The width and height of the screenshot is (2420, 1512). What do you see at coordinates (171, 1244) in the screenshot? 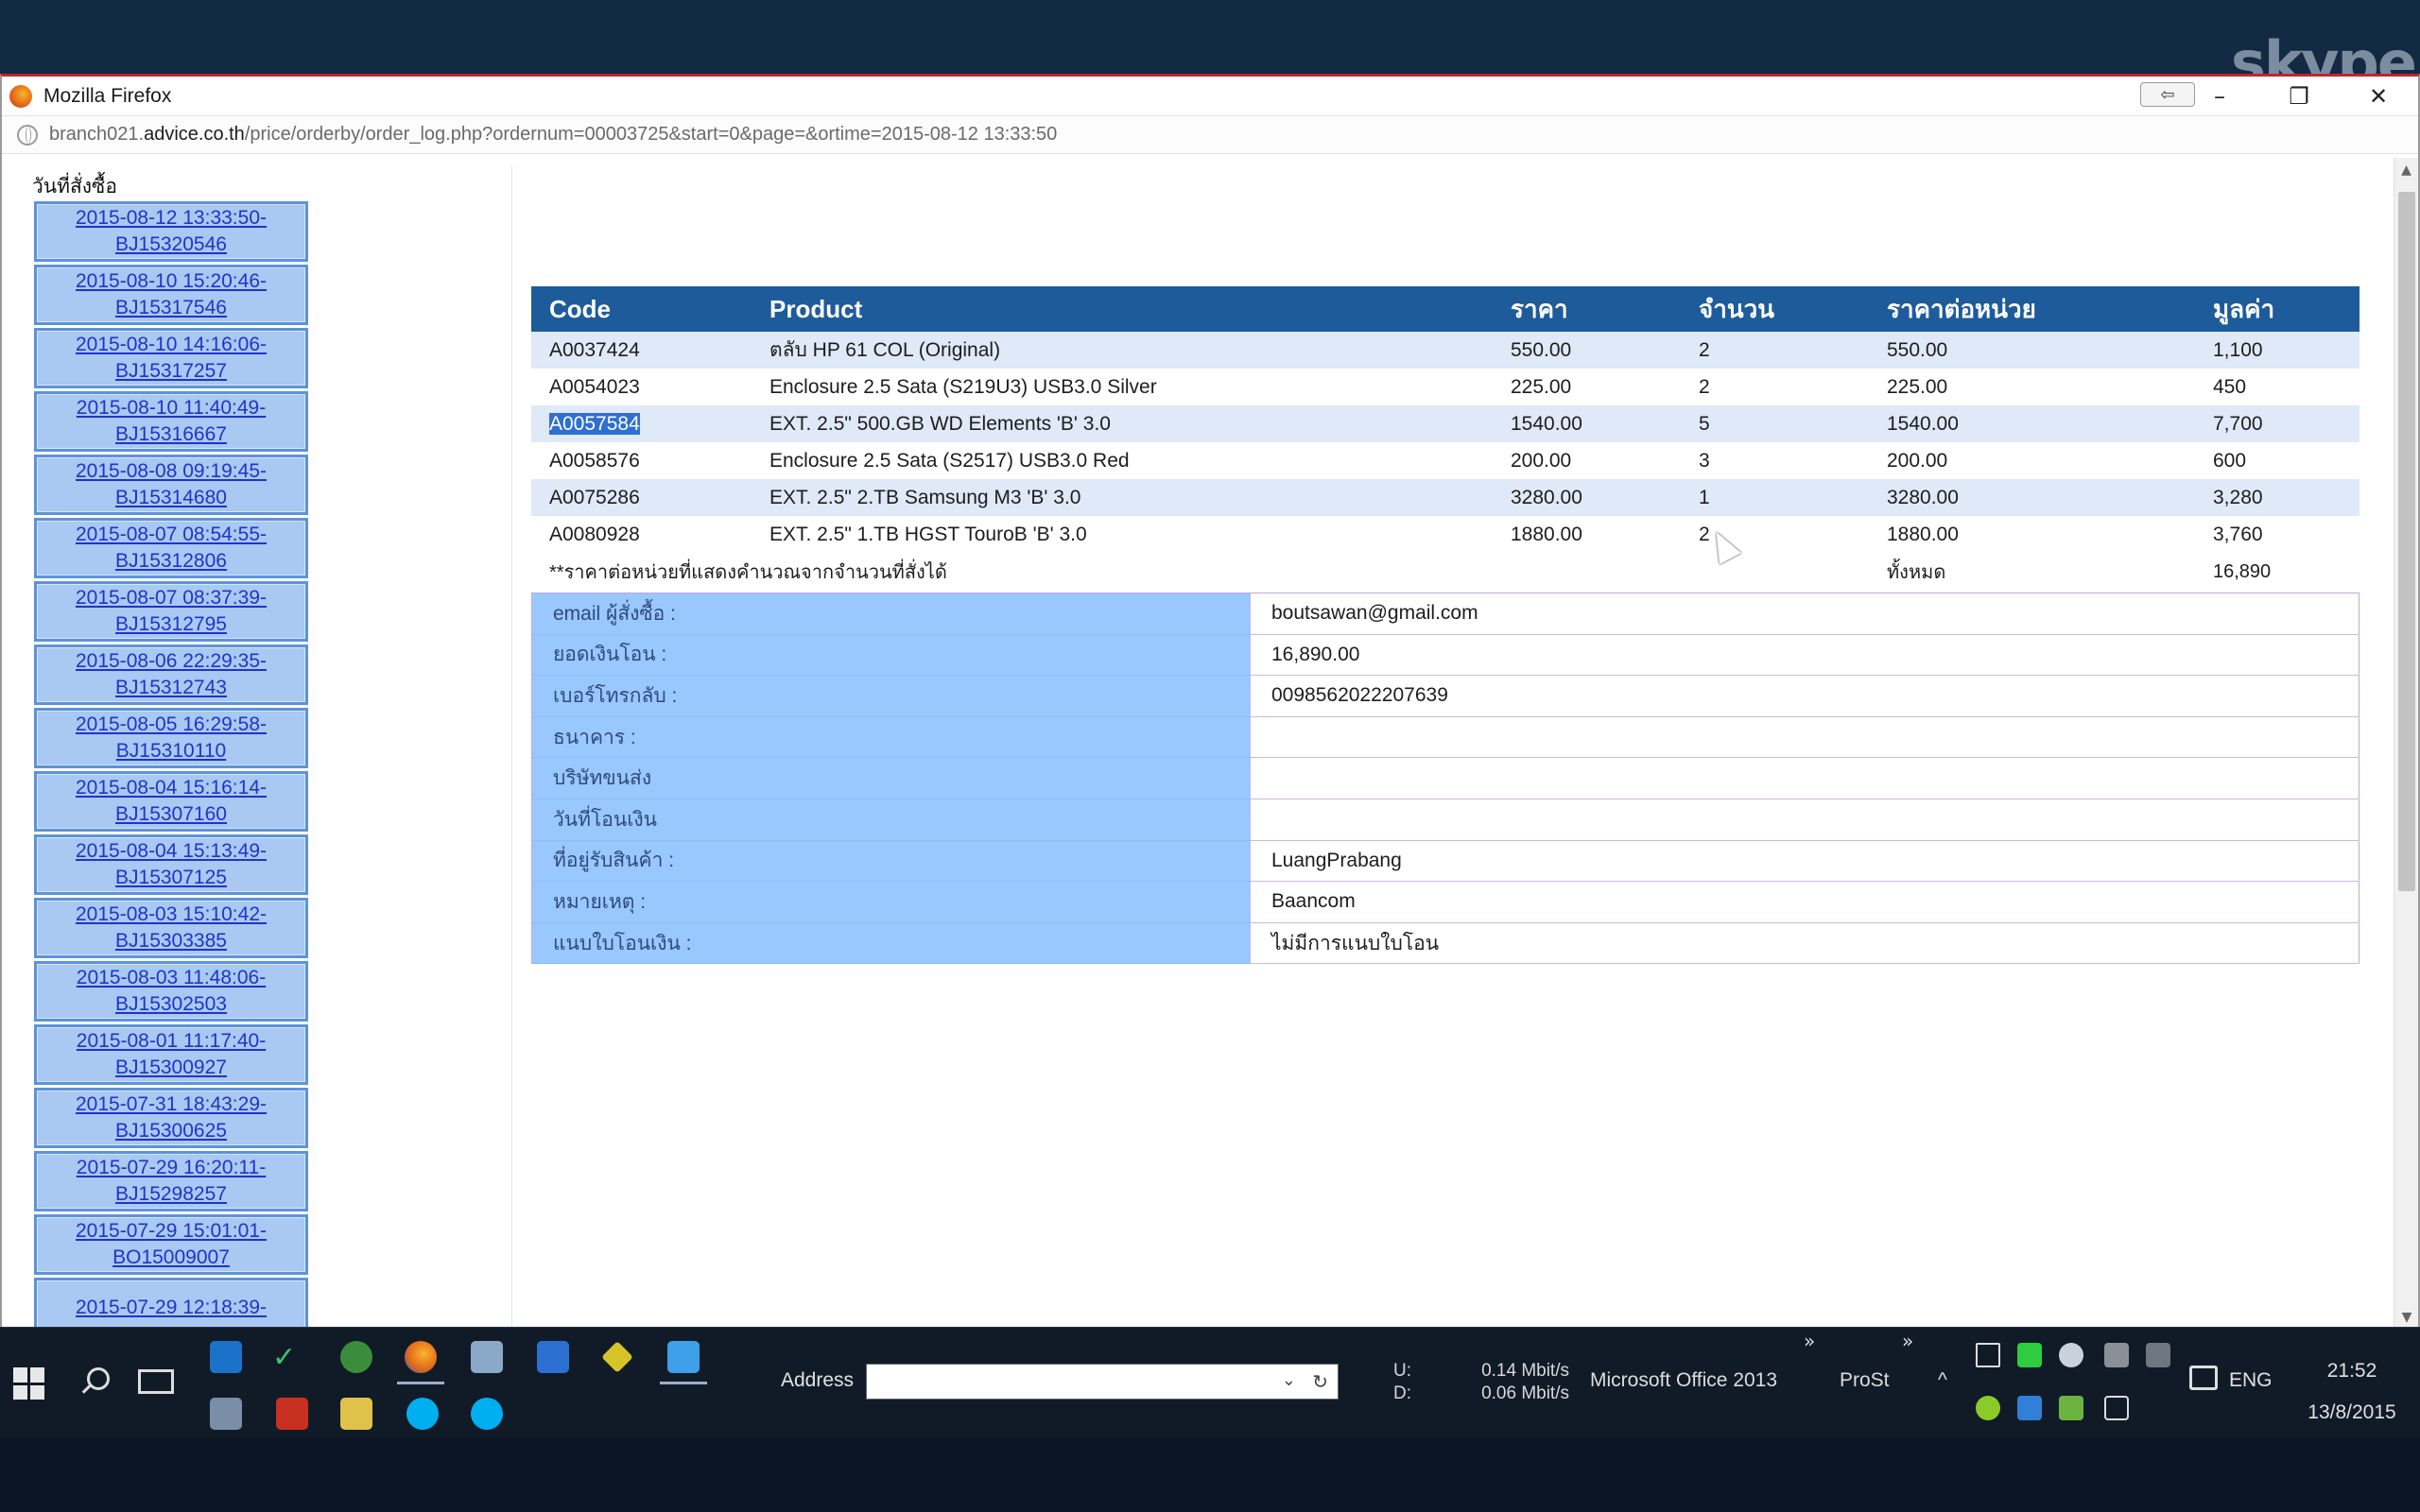
I see `order-date-link: 2015-07-29 15:01:01-BO15009007` at bounding box center [171, 1244].